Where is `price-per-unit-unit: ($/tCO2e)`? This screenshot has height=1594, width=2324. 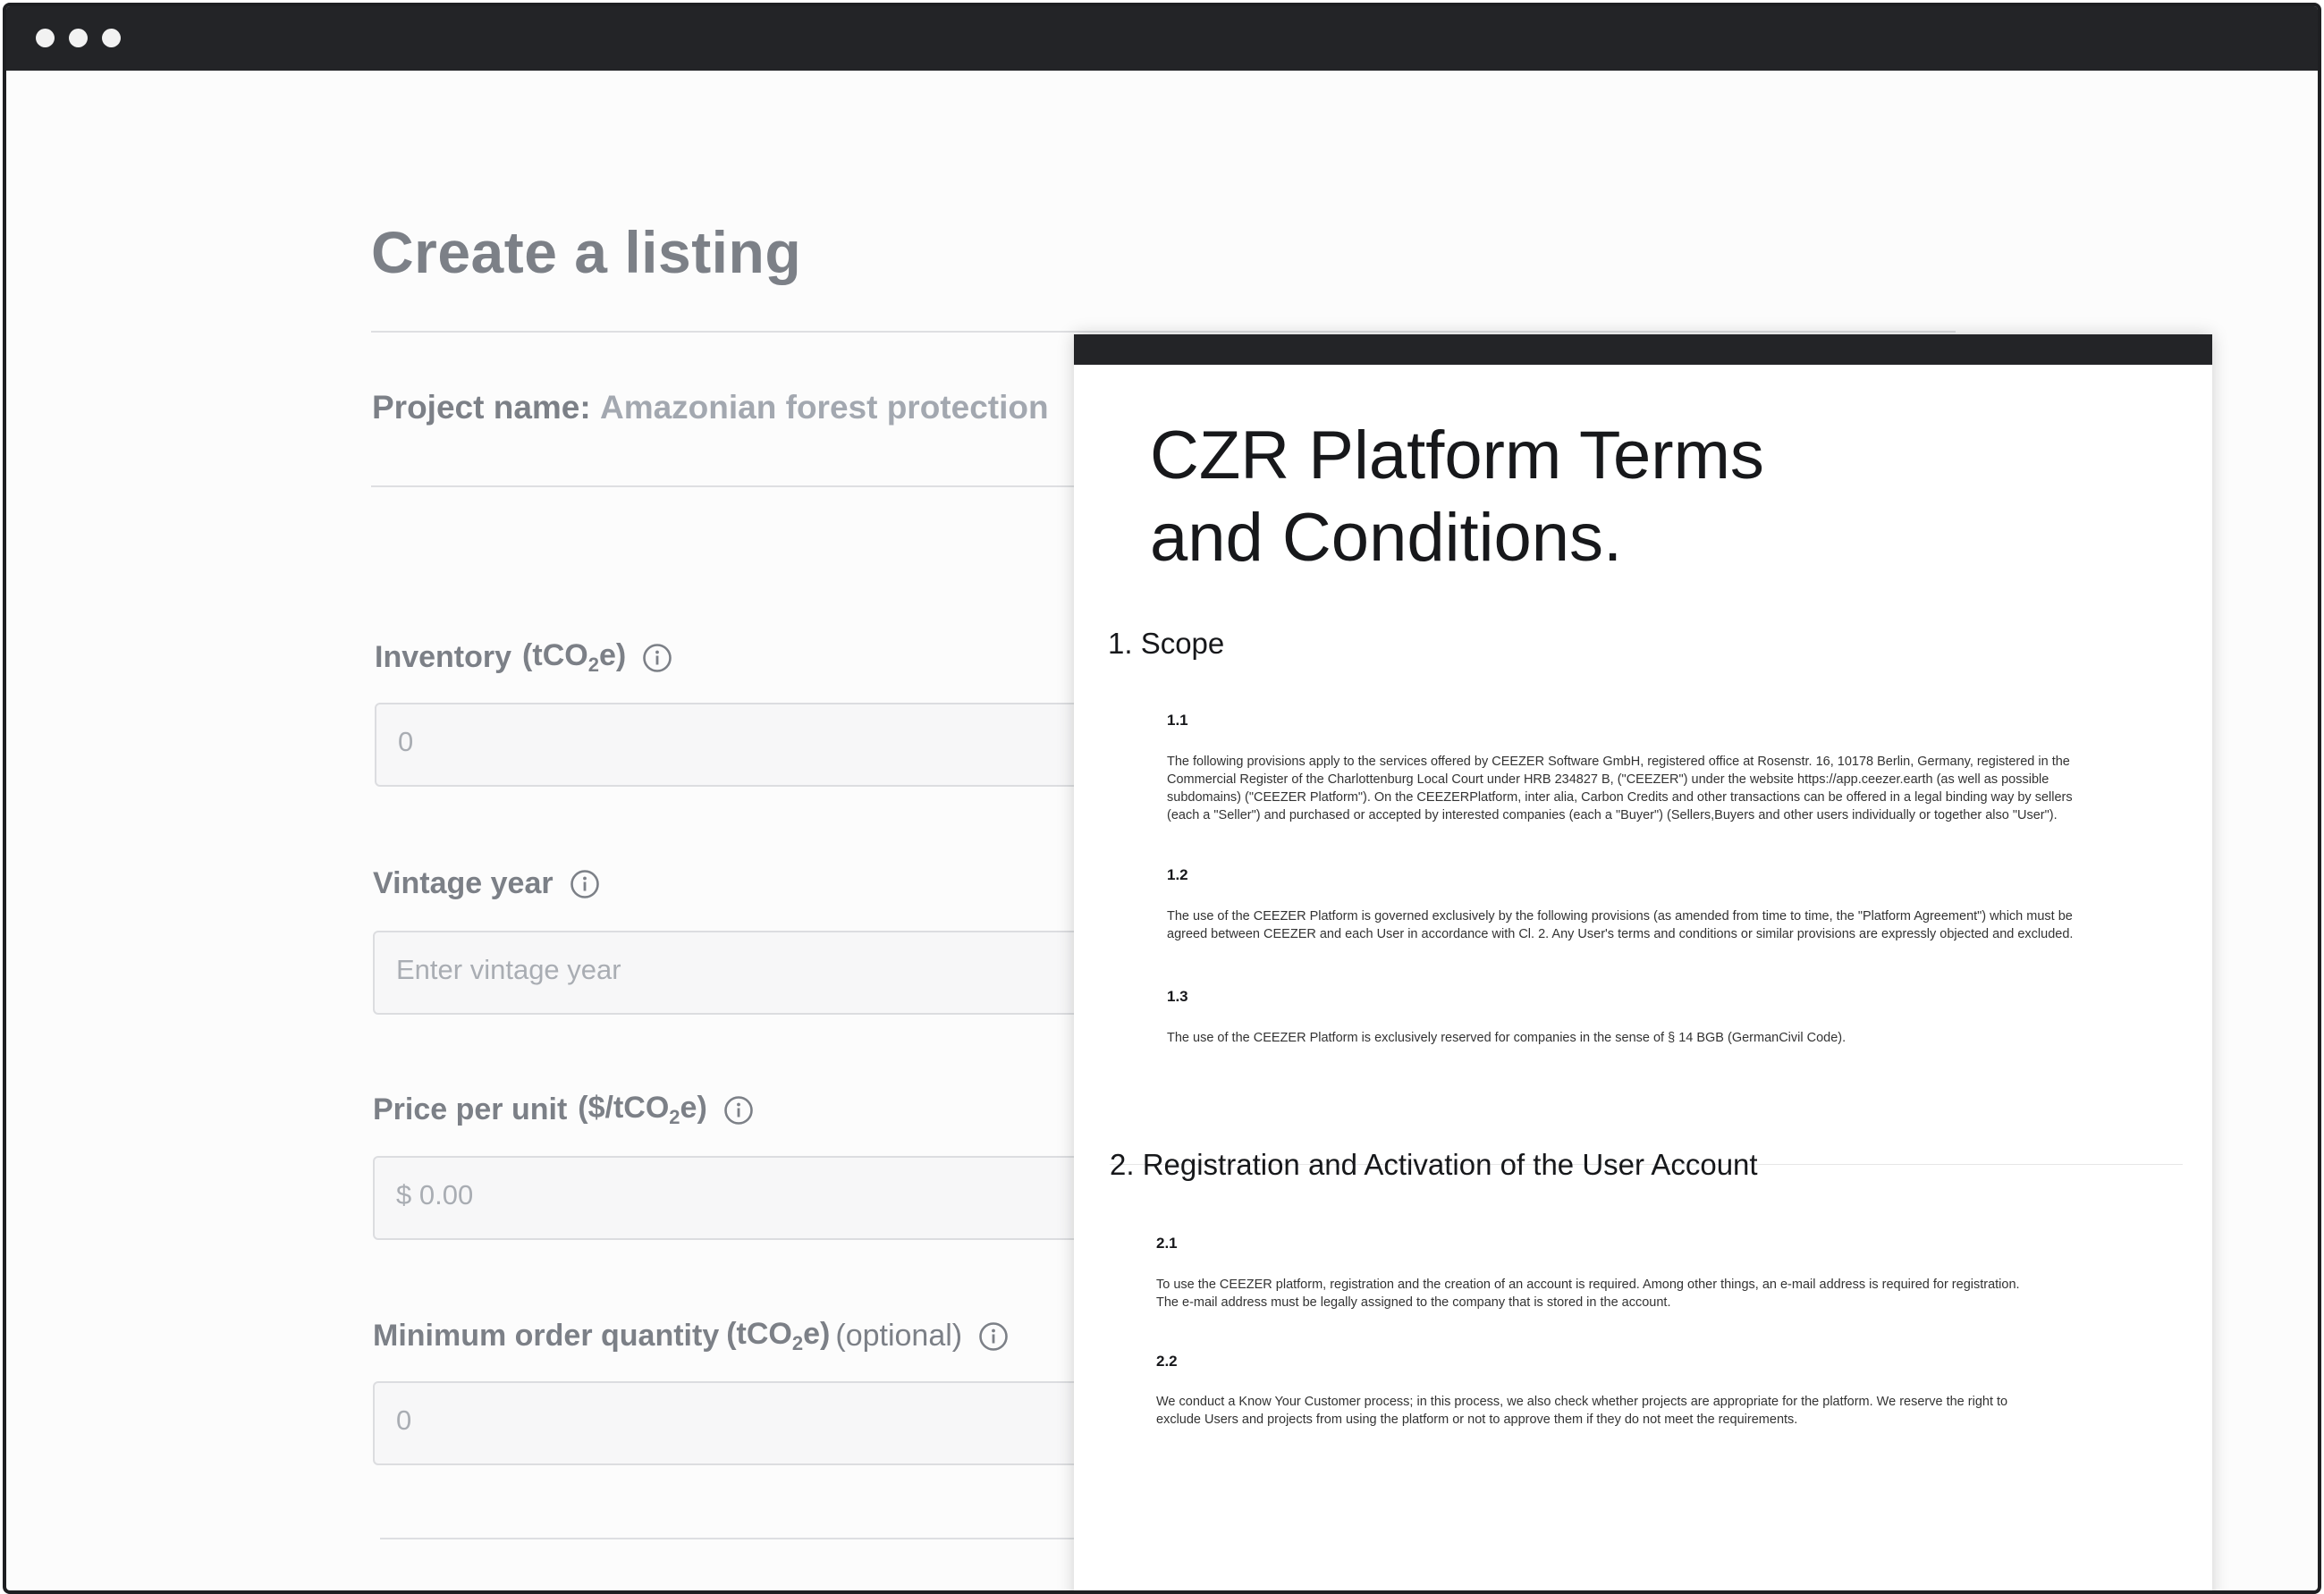
price-per-unit-unit: ($/tCO2e) is located at coordinates (642, 1109).